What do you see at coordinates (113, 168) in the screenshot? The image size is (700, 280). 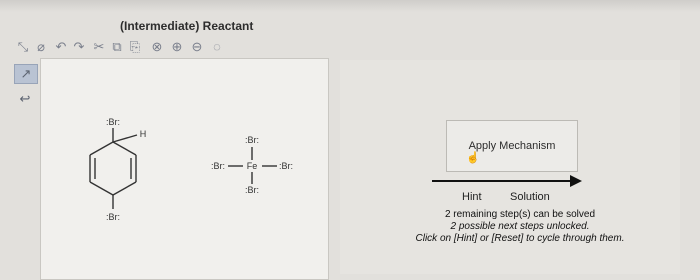 I see `cyclohexadiene-molecule` at bounding box center [113, 168].